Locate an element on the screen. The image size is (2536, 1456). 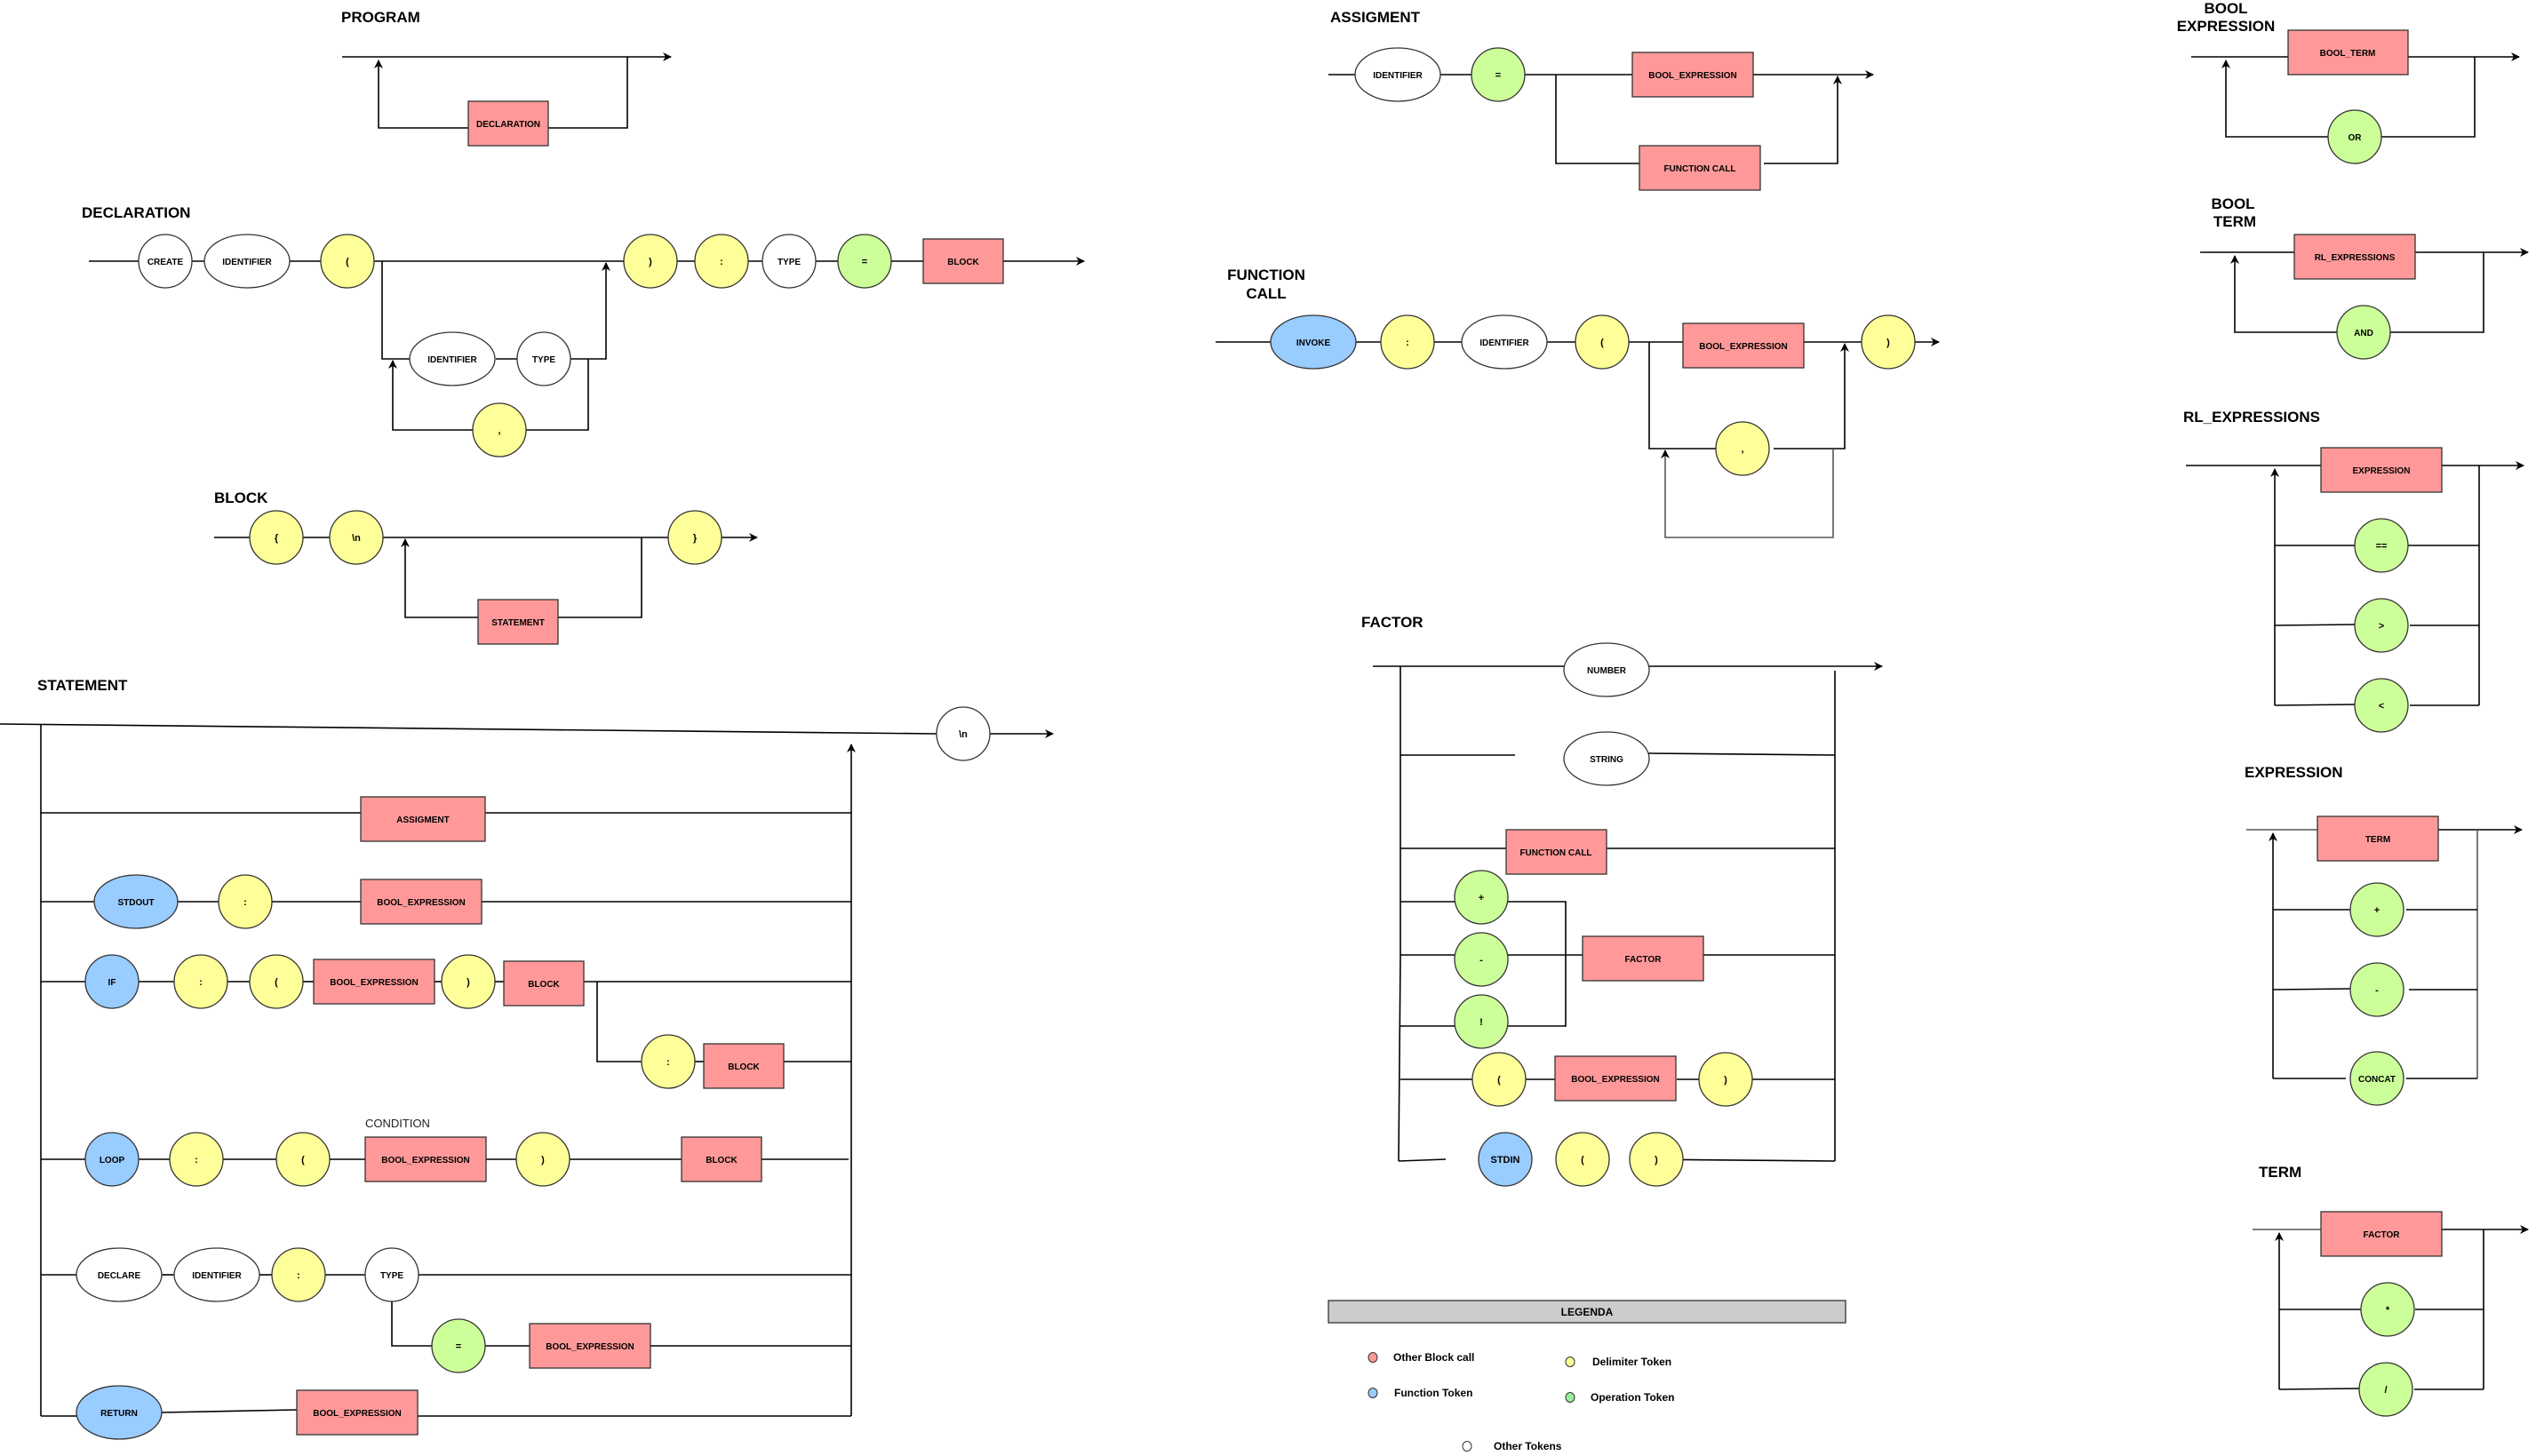
program-title: PROGRAM is located at coordinates (381, 17).